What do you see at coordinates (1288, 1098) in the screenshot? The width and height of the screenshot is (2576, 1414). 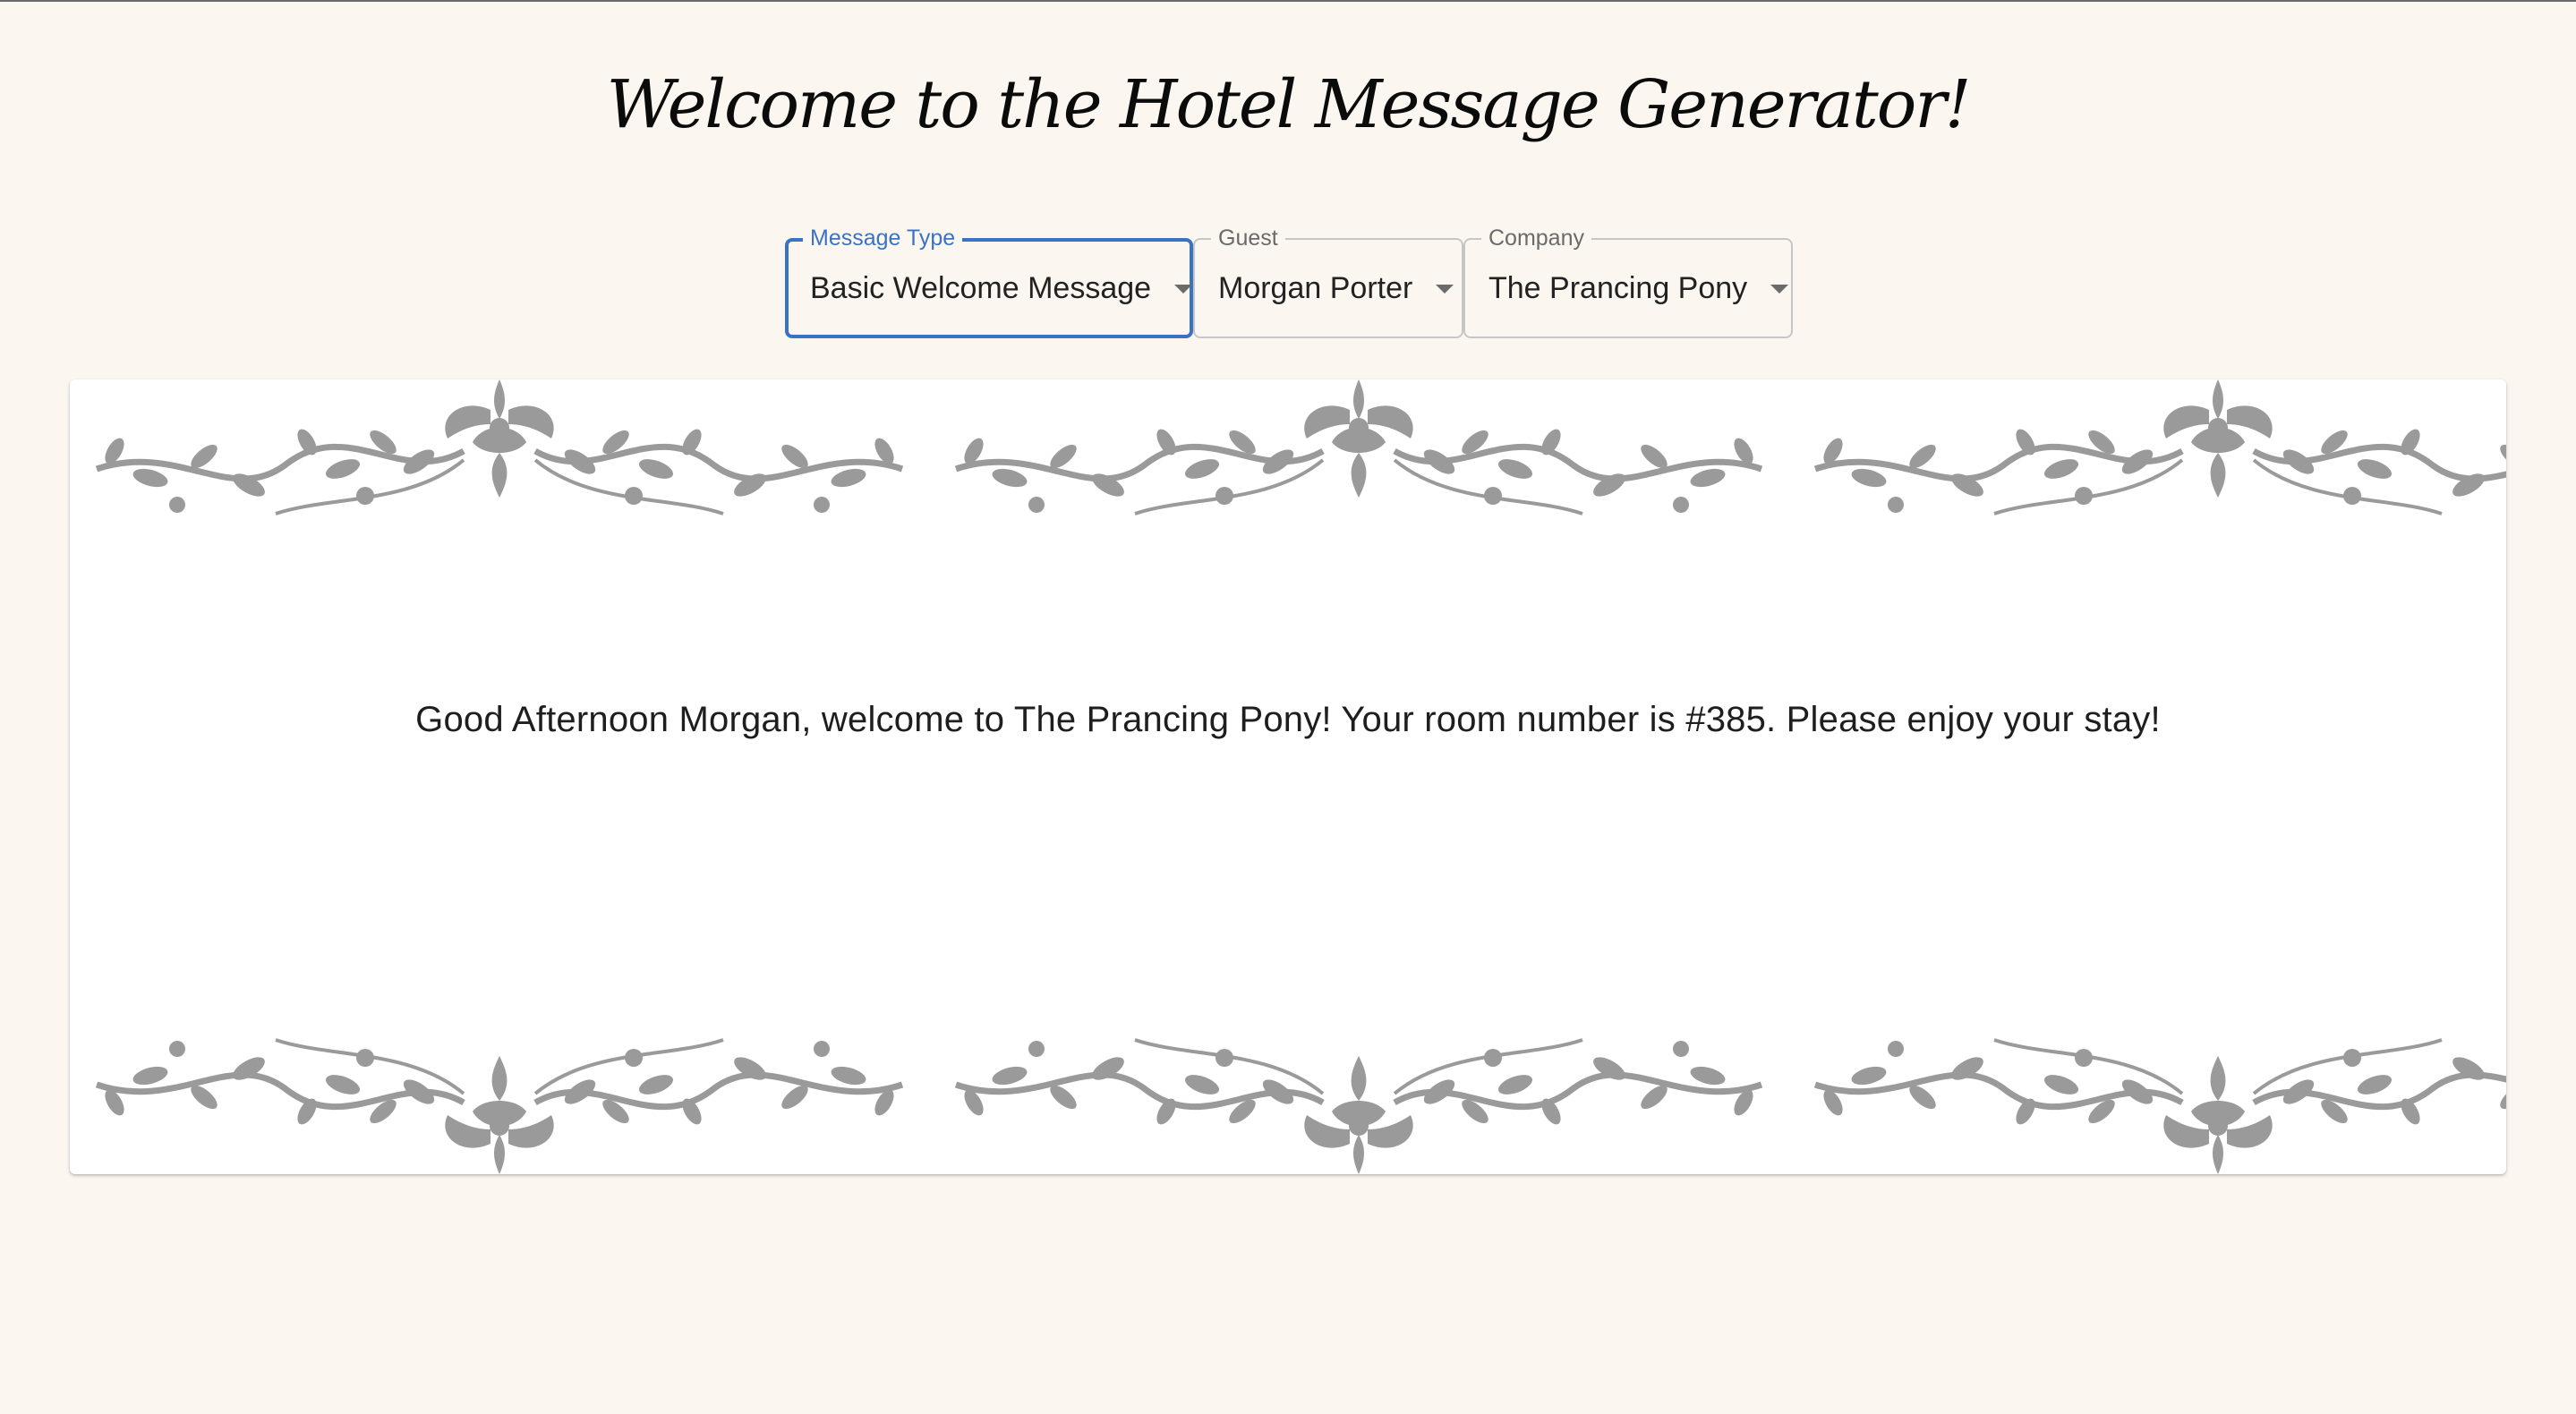 I see `floral-border-bottom-icon` at bounding box center [1288, 1098].